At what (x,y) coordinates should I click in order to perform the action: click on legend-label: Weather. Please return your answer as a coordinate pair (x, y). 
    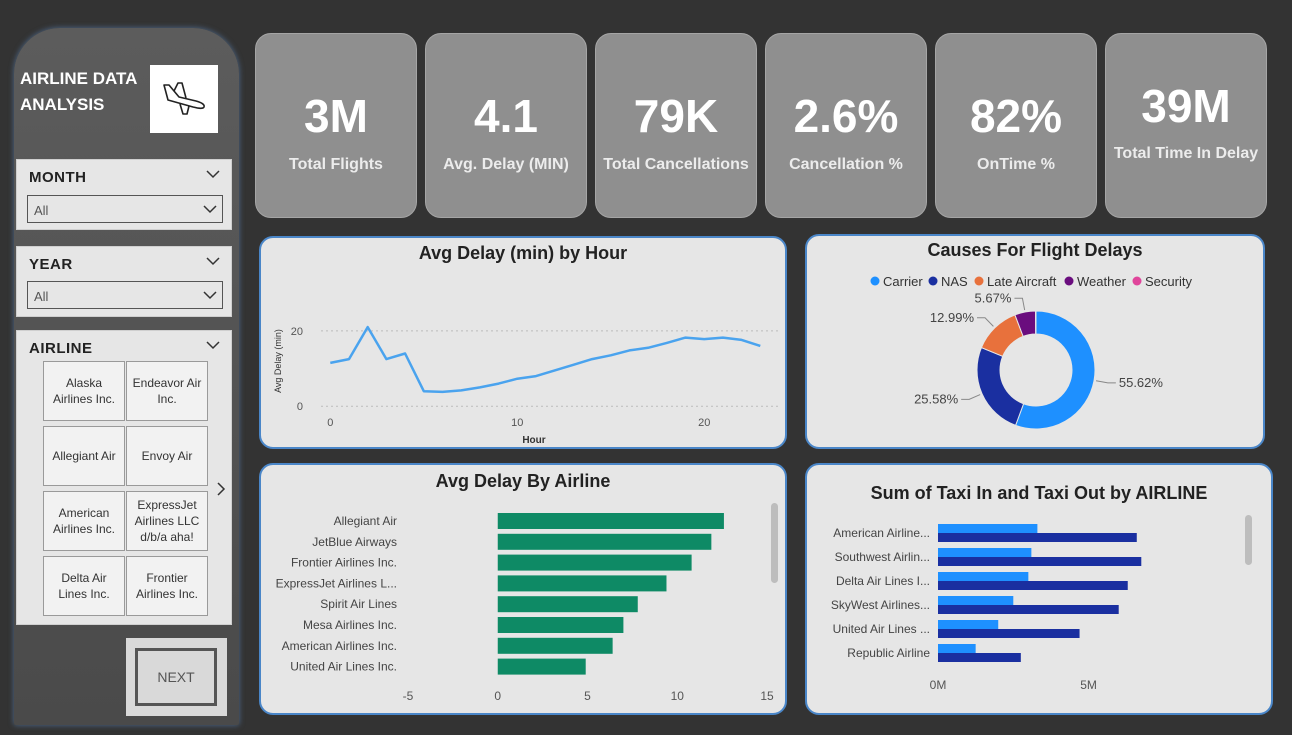
    Looking at the image, I should click on (1102, 281).